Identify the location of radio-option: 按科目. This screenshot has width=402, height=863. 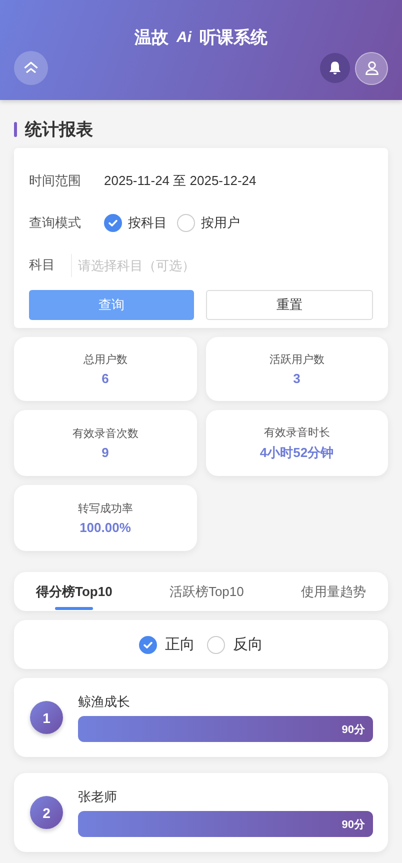
(135, 223).